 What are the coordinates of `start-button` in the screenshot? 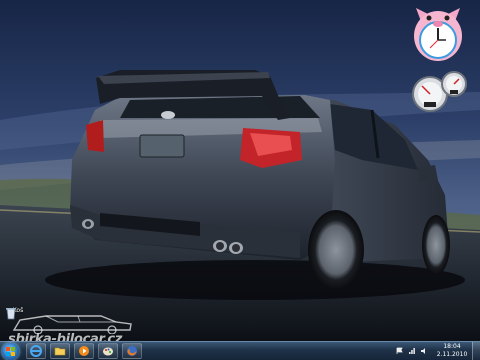 It's located at (10, 351).